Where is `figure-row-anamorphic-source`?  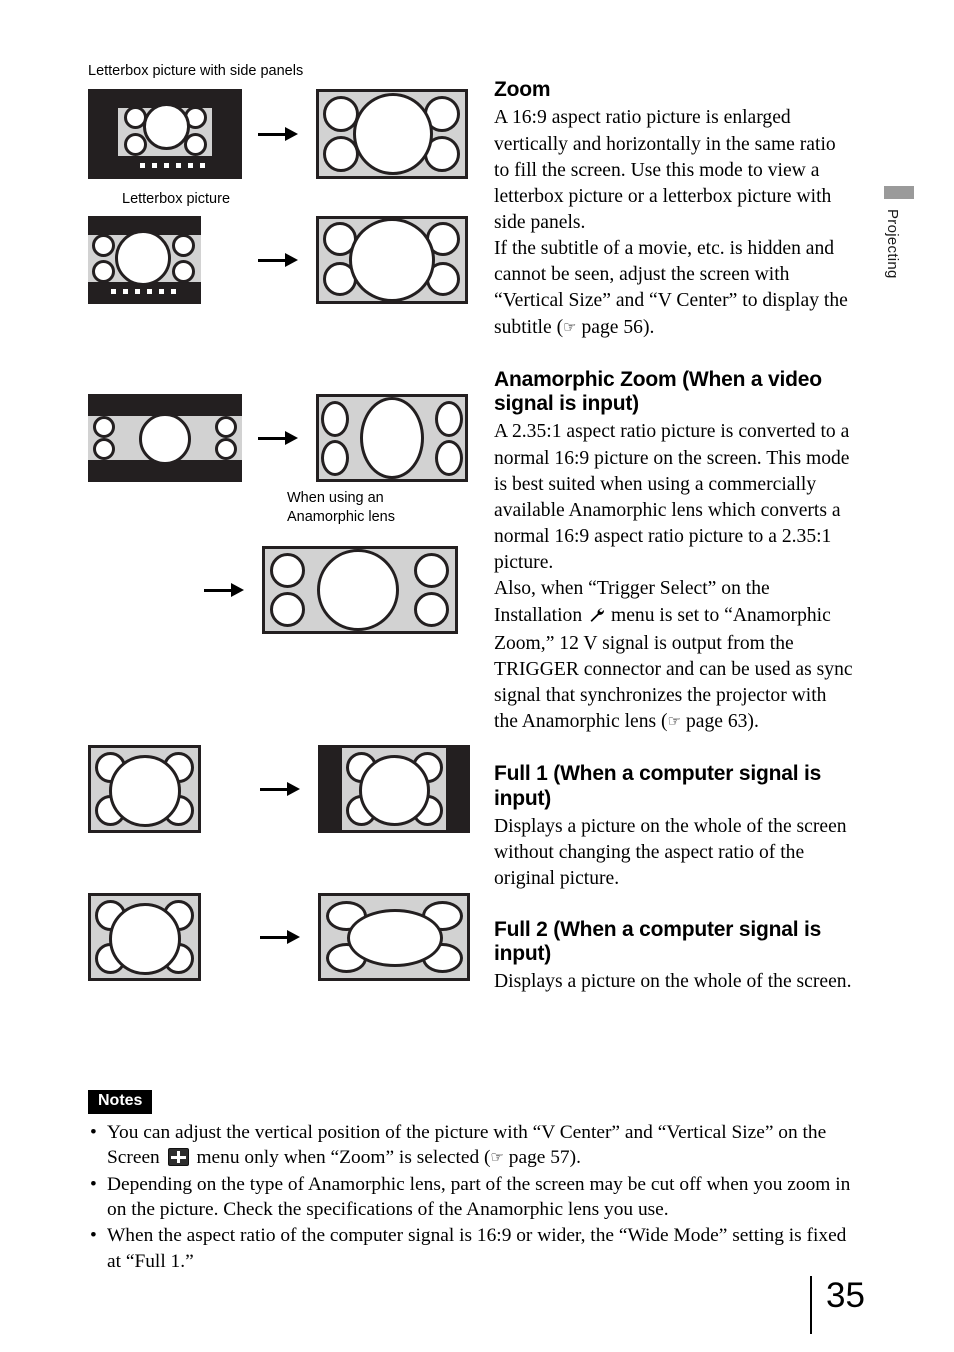
figure-row-anamorphic-source is located at coordinates (284, 438).